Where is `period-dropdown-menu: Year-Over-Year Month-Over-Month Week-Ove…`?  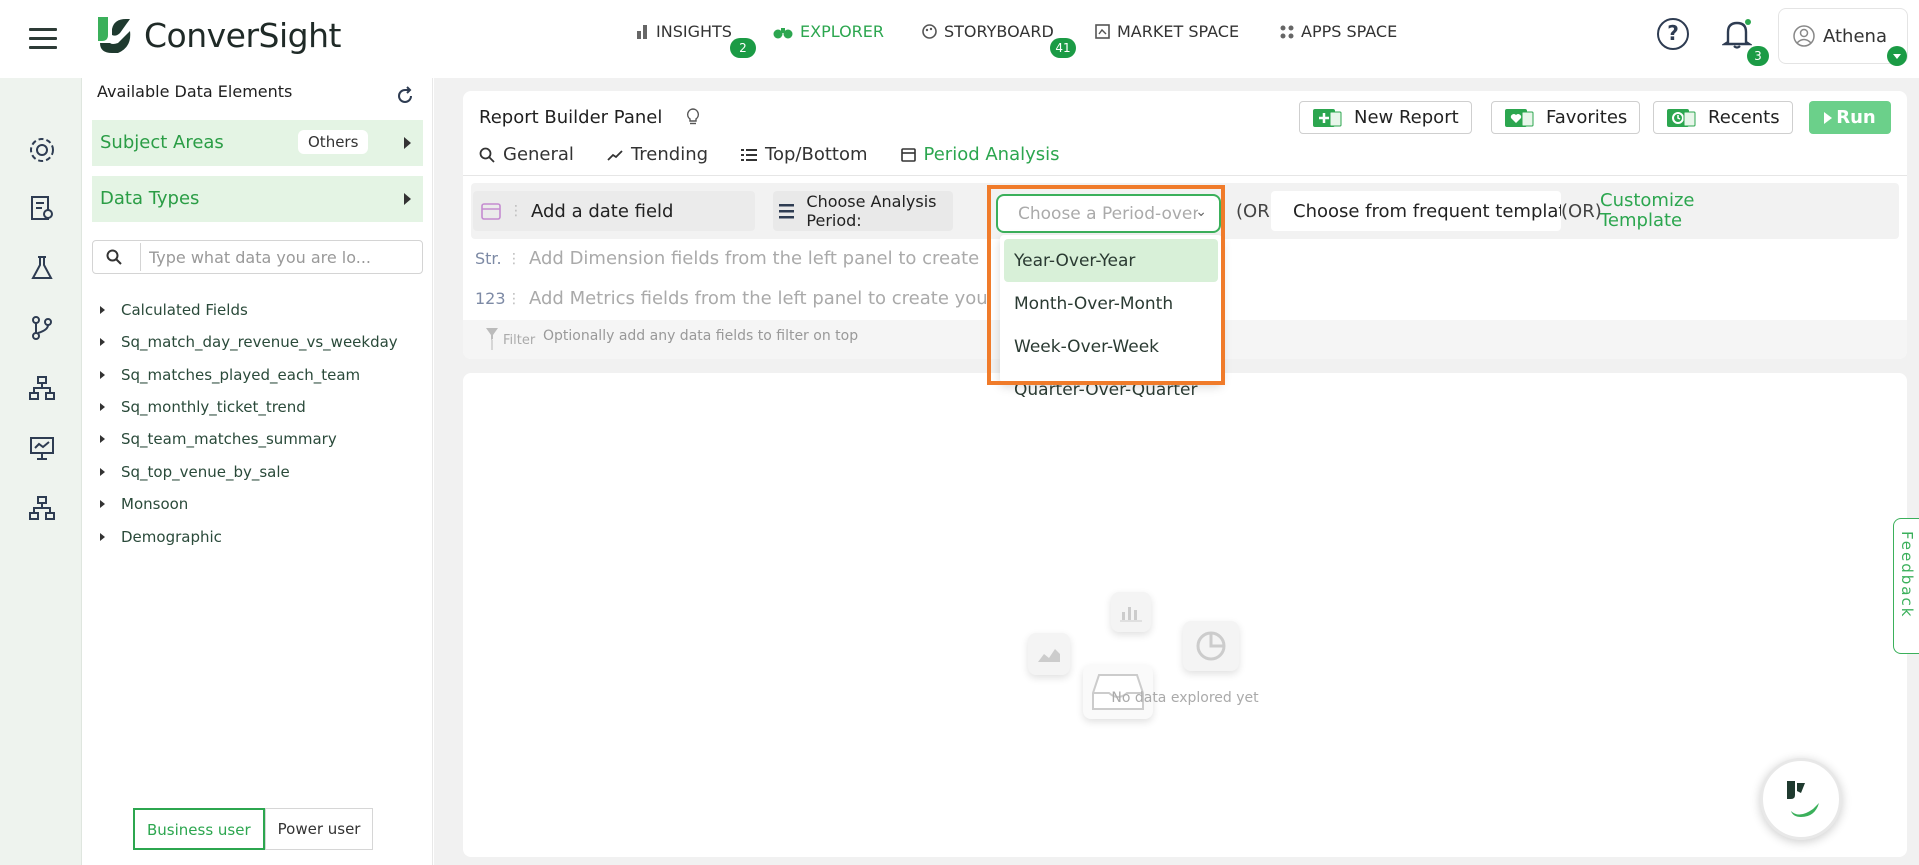
period-dropdown-menu: Year-Over-Year Month-Over-Month Week-Ove… is located at coordinates (1111, 317).